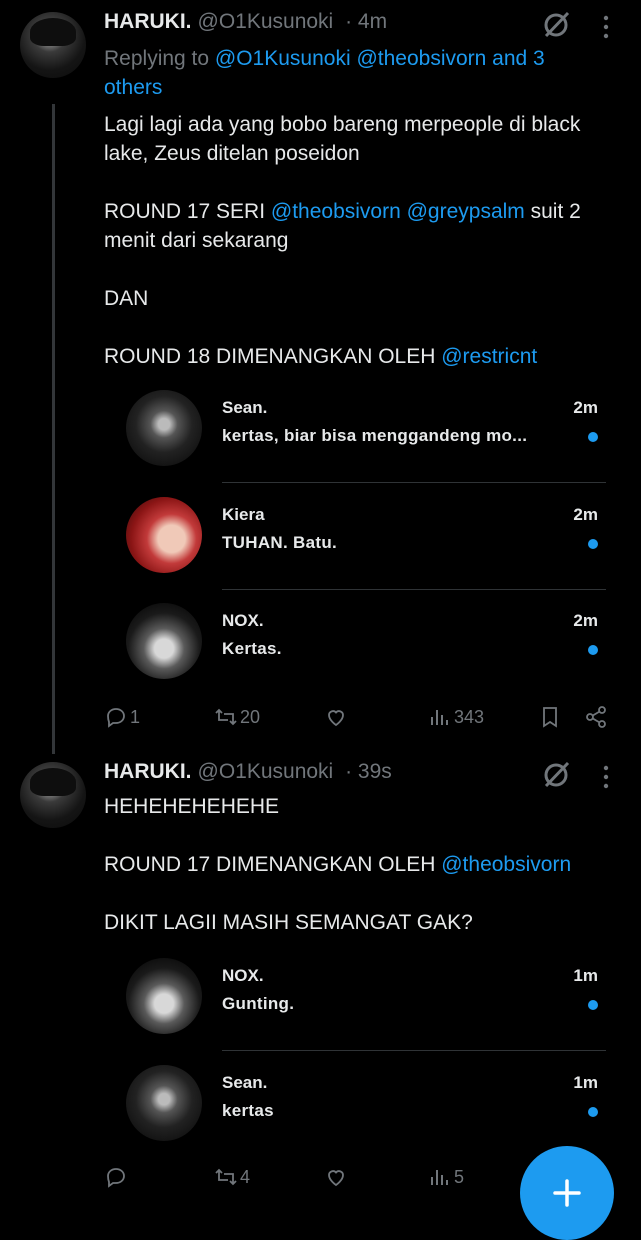 The height and width of the screenshot is (1240, 641). What do you see at coordinates (366, 21) in the screenshot?
I see `tweet-time: · 4m` at bounding box center [366, 21].